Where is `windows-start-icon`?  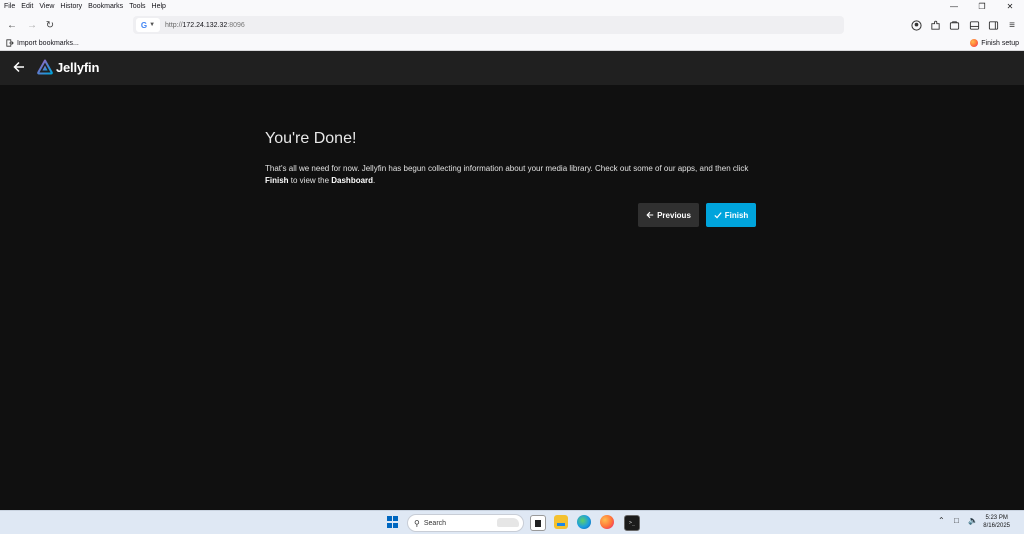 windows-start-icon is located at coordinates (393, 522).